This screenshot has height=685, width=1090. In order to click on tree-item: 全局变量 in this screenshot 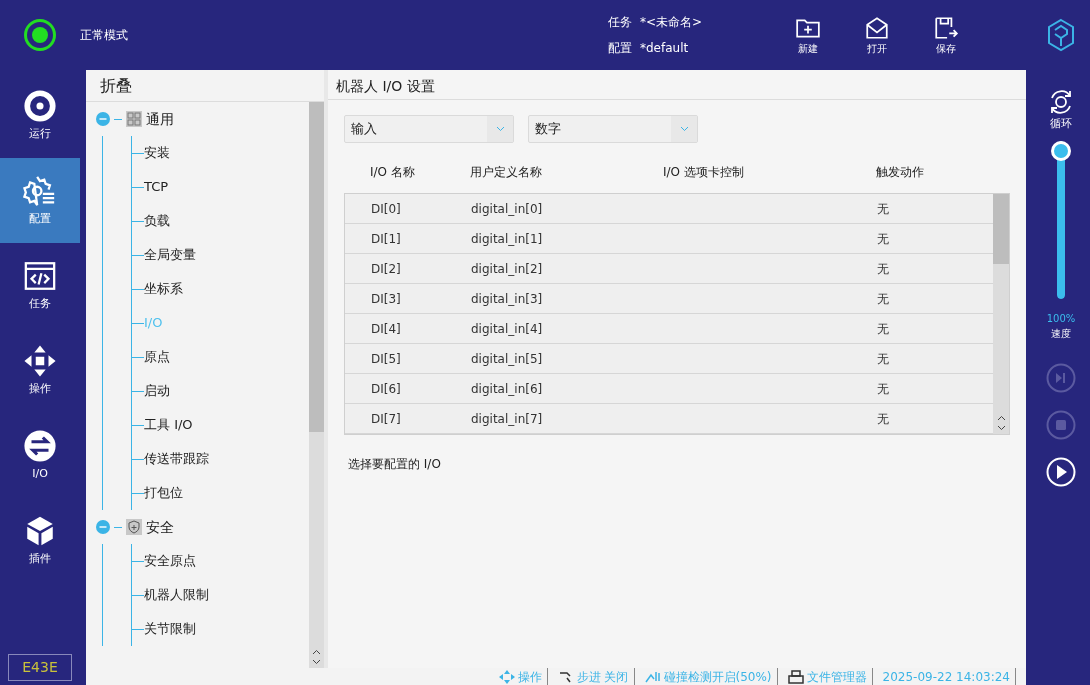, I will do `click(170, 255)`.